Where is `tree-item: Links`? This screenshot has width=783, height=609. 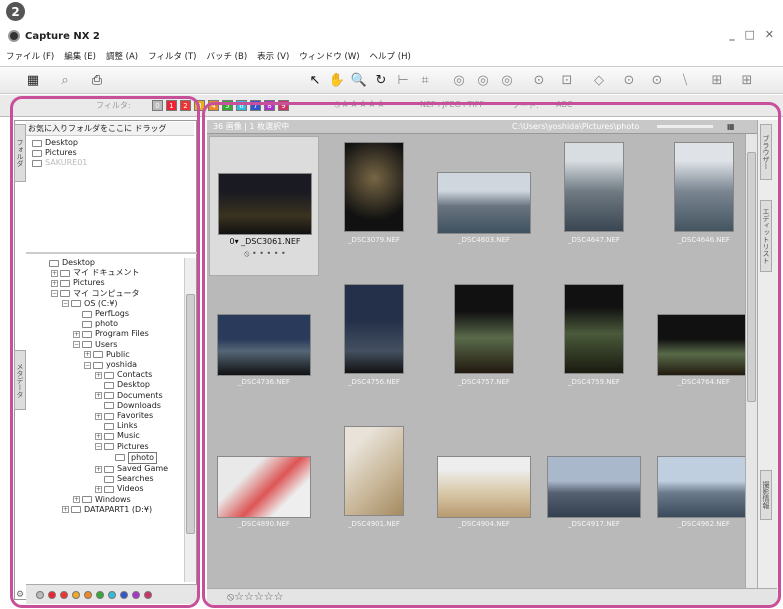 tree-item: Links is located at coordinates (104, 426).